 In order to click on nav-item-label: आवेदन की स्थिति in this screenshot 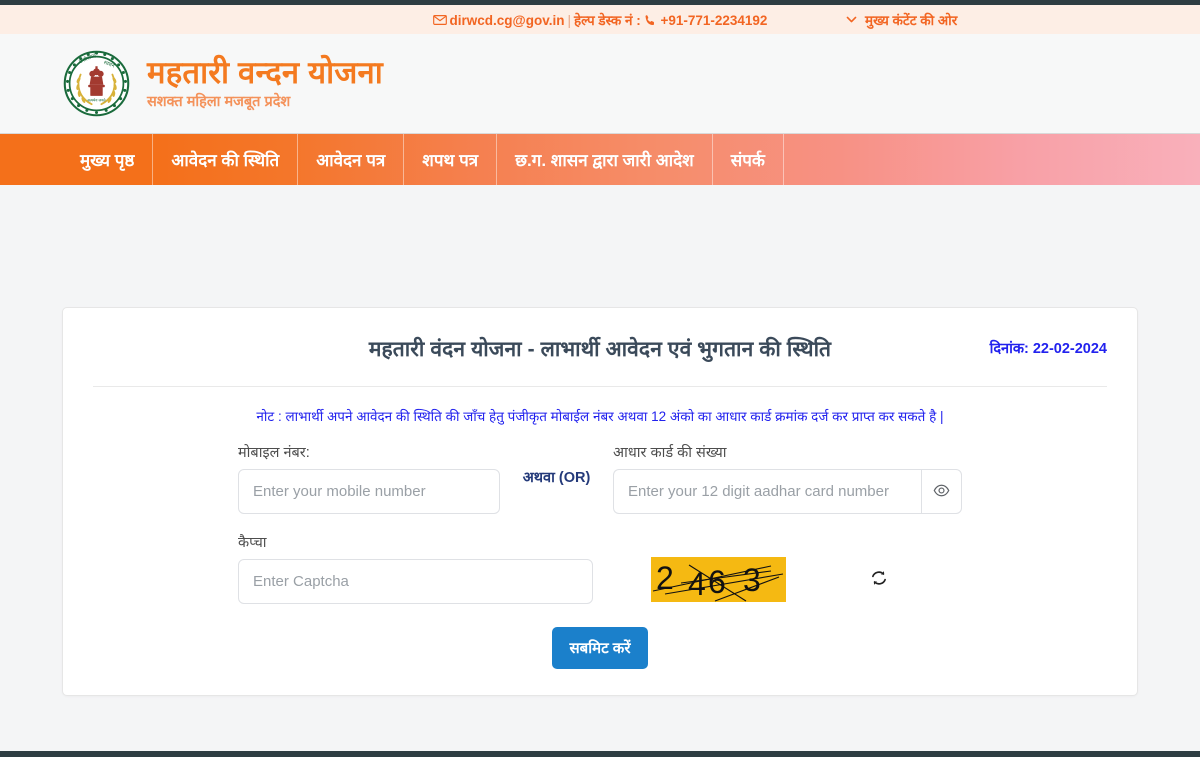, I will do `click(225, 160)`.